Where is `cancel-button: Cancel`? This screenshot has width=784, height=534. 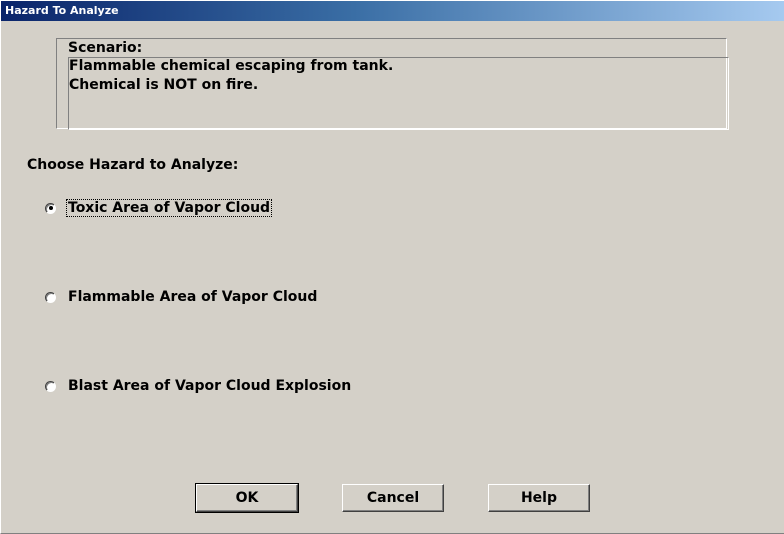 cancel-button: Cancel is located at coordinates (393, 498).